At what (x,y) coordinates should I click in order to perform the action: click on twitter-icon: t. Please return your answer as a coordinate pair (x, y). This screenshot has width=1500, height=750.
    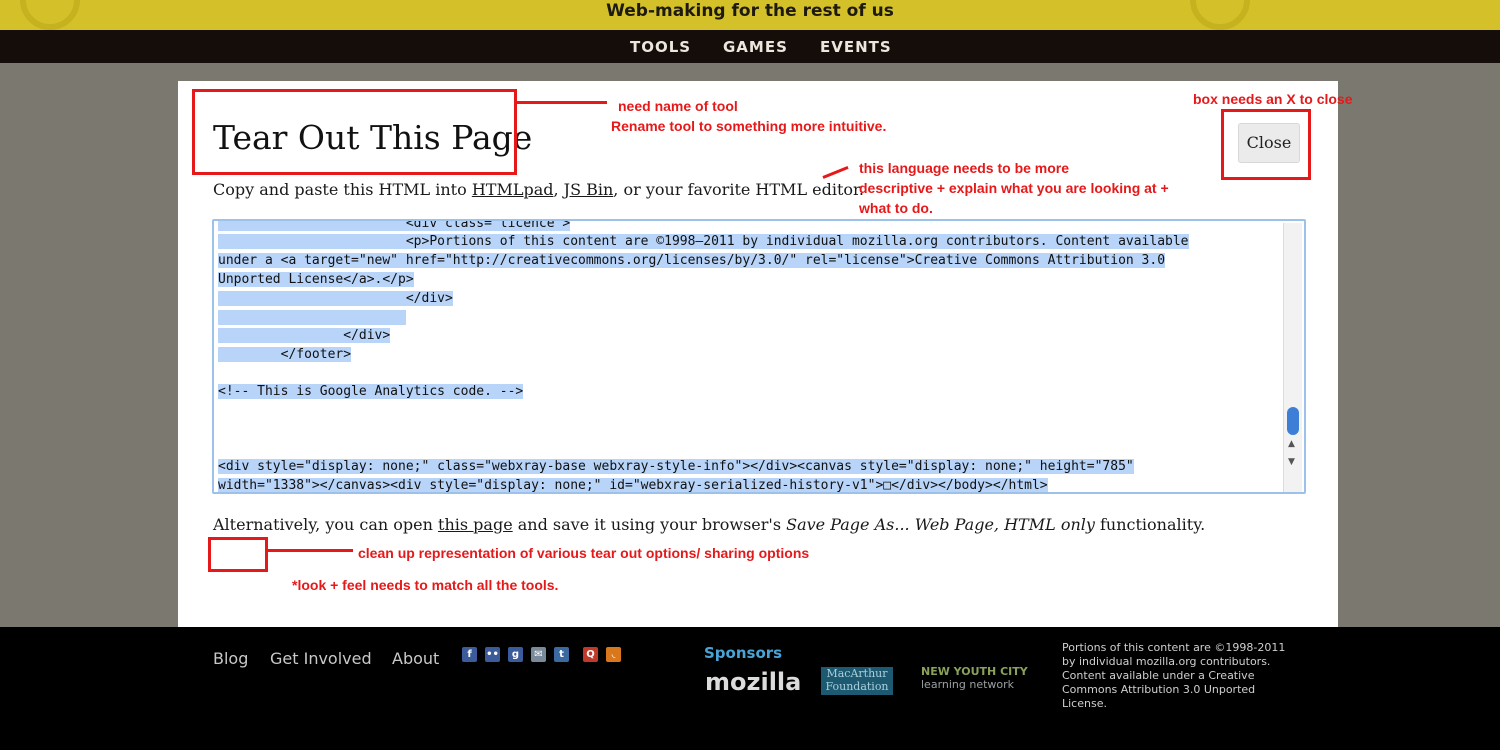
    Looking at the image, I should click on (561, 654).